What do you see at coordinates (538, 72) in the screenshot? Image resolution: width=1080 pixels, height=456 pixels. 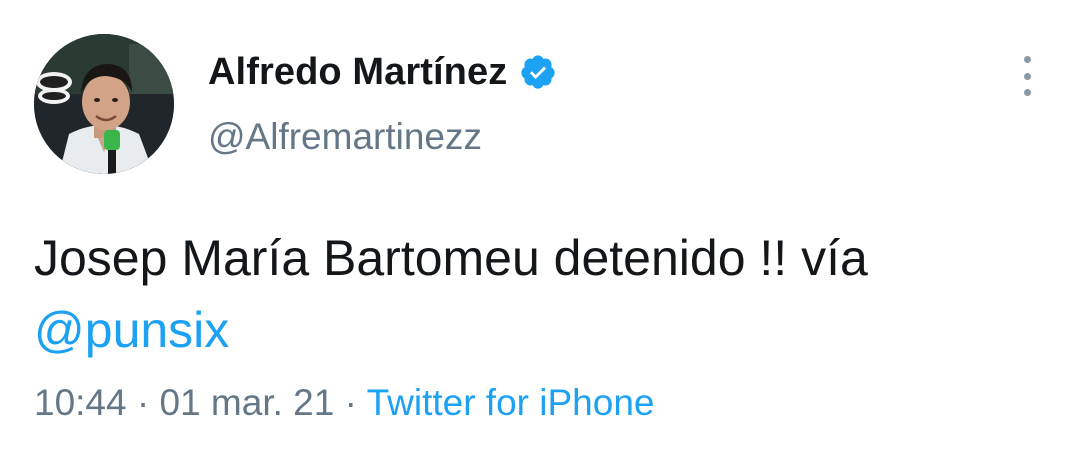 I see `verified-badge-icon` at bounding box center [538, 72].